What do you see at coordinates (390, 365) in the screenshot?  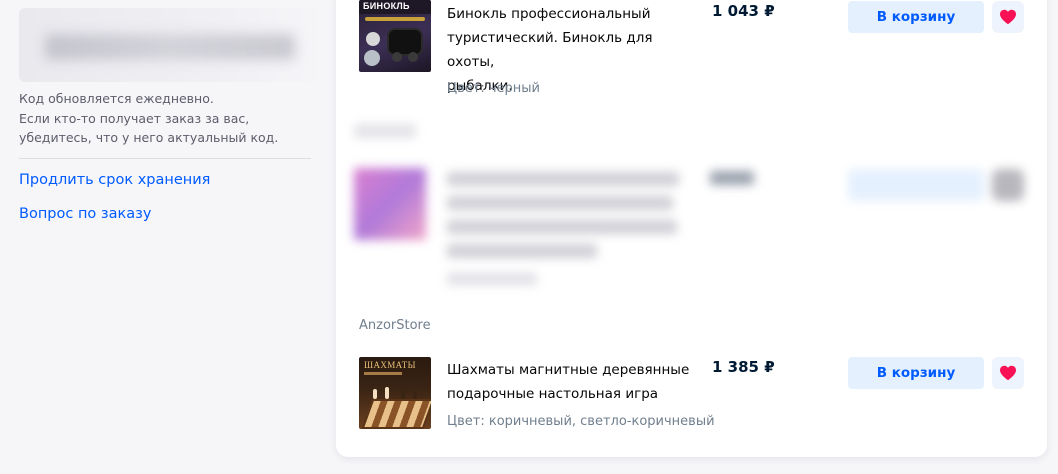 I see `thumb-caption: ШАХМАТЫ` at bounding box center [390, 365].